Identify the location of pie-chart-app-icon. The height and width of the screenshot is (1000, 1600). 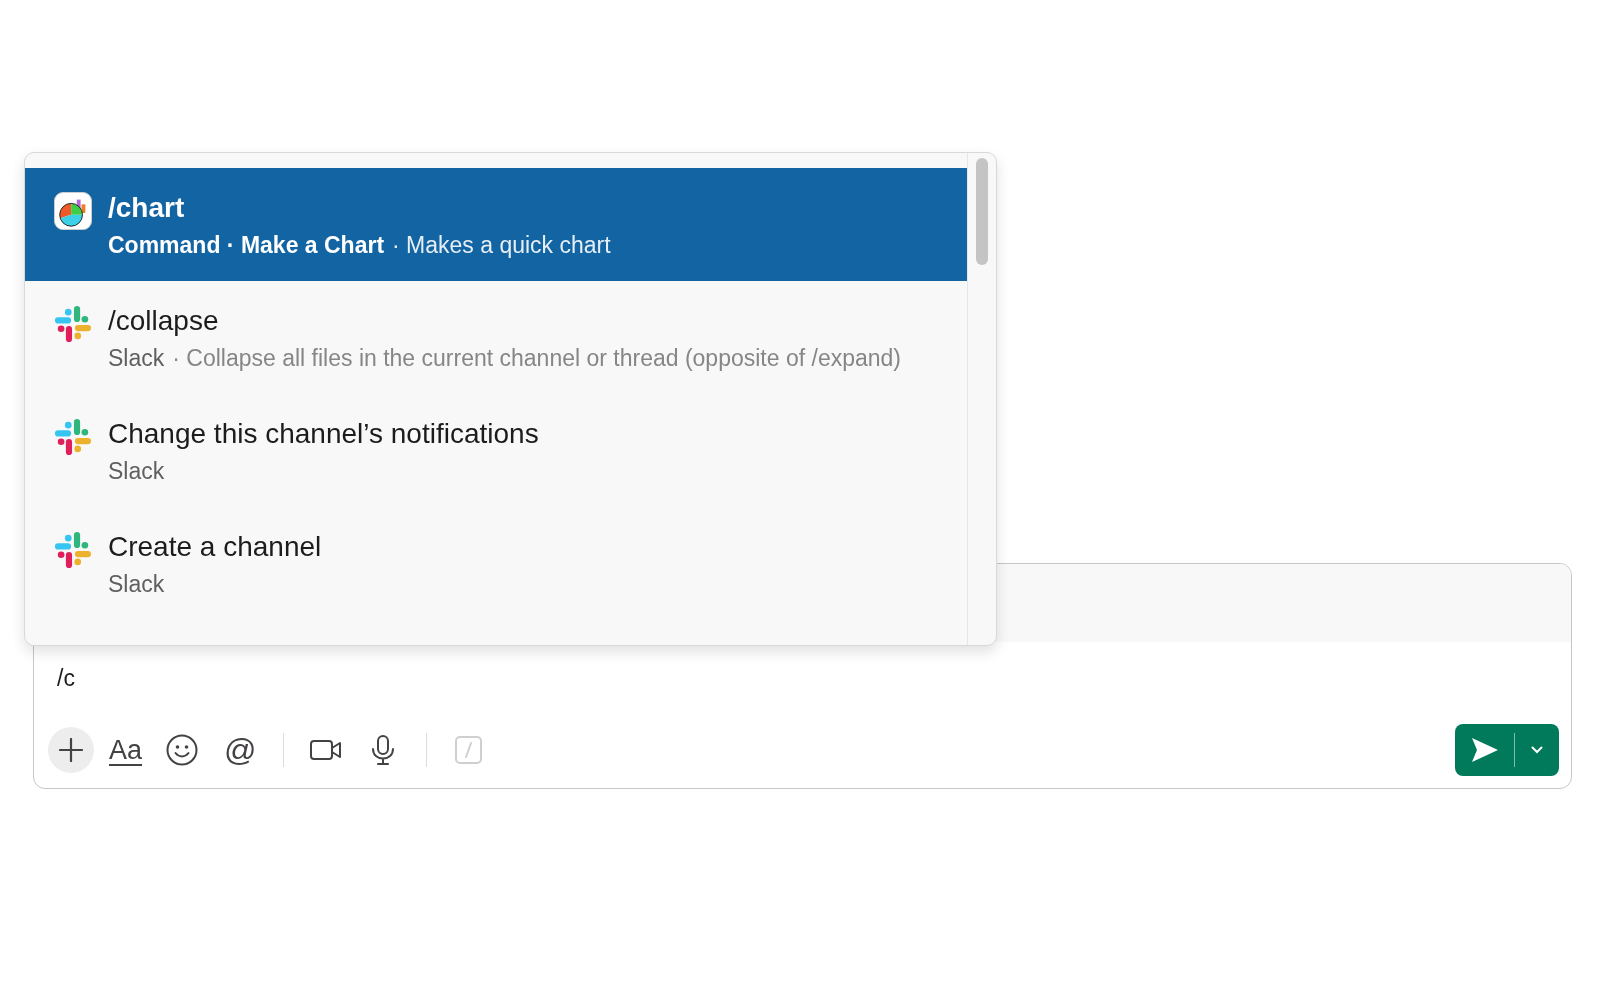
(73, 211).